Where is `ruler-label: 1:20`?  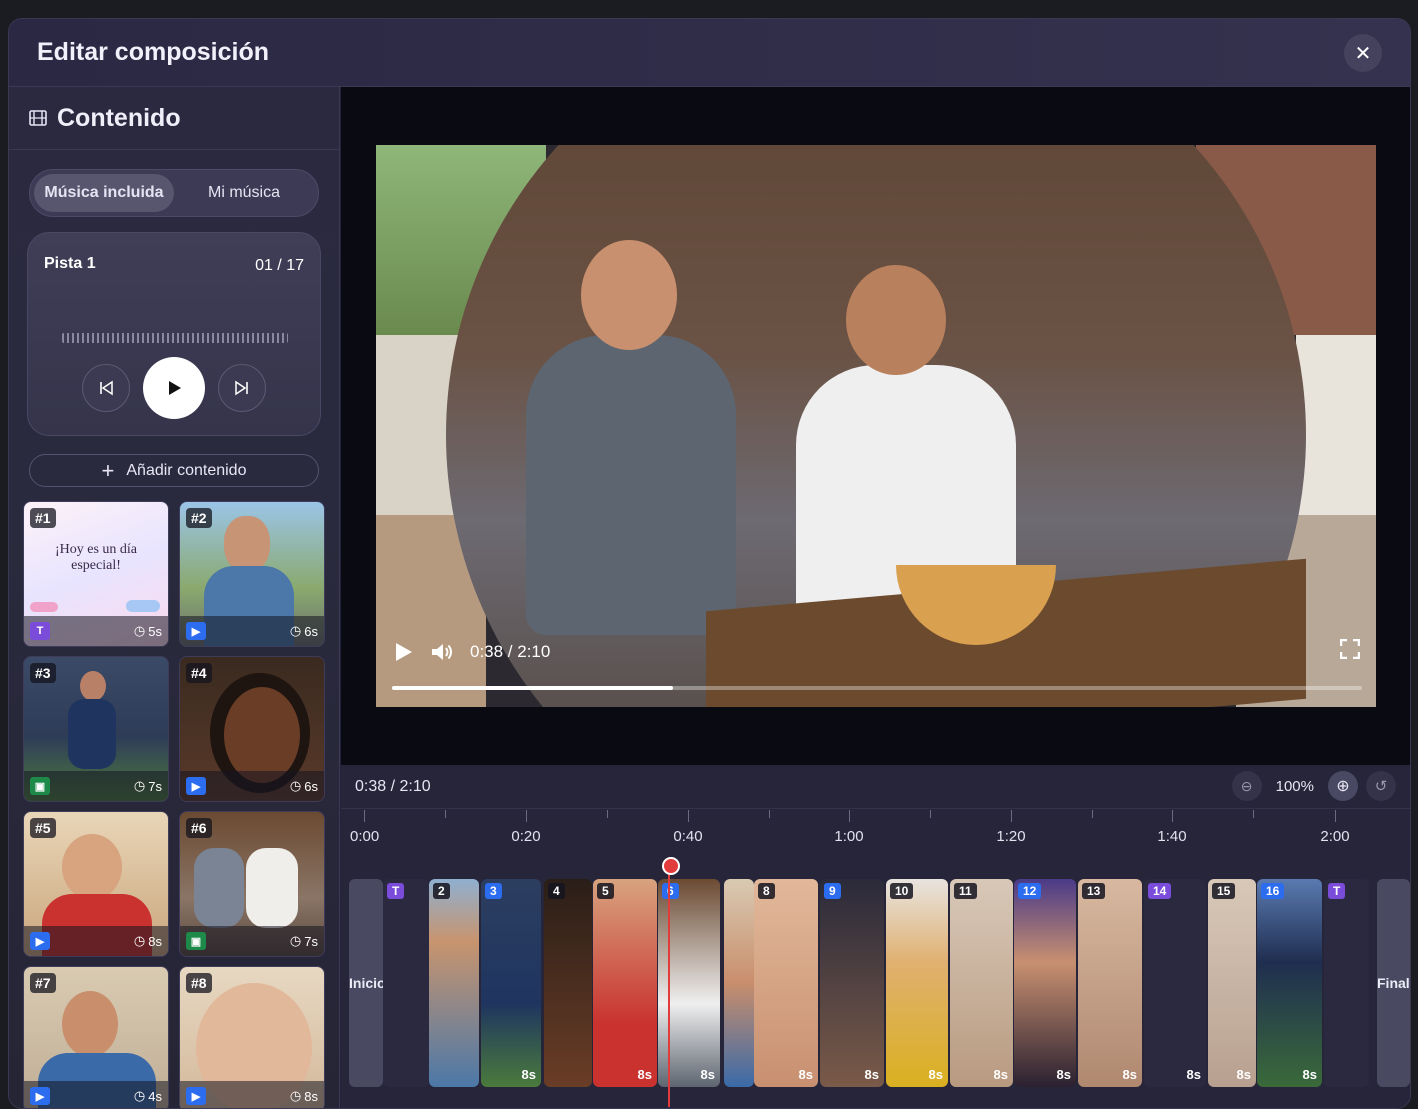 ruler-label: 1:20 is located at coordinates (1011, 836).